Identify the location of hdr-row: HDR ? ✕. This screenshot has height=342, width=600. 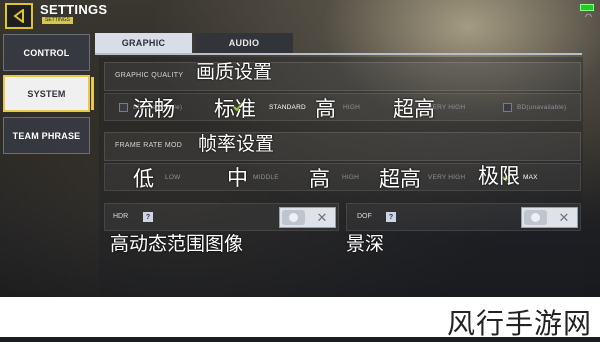
(221, 217).